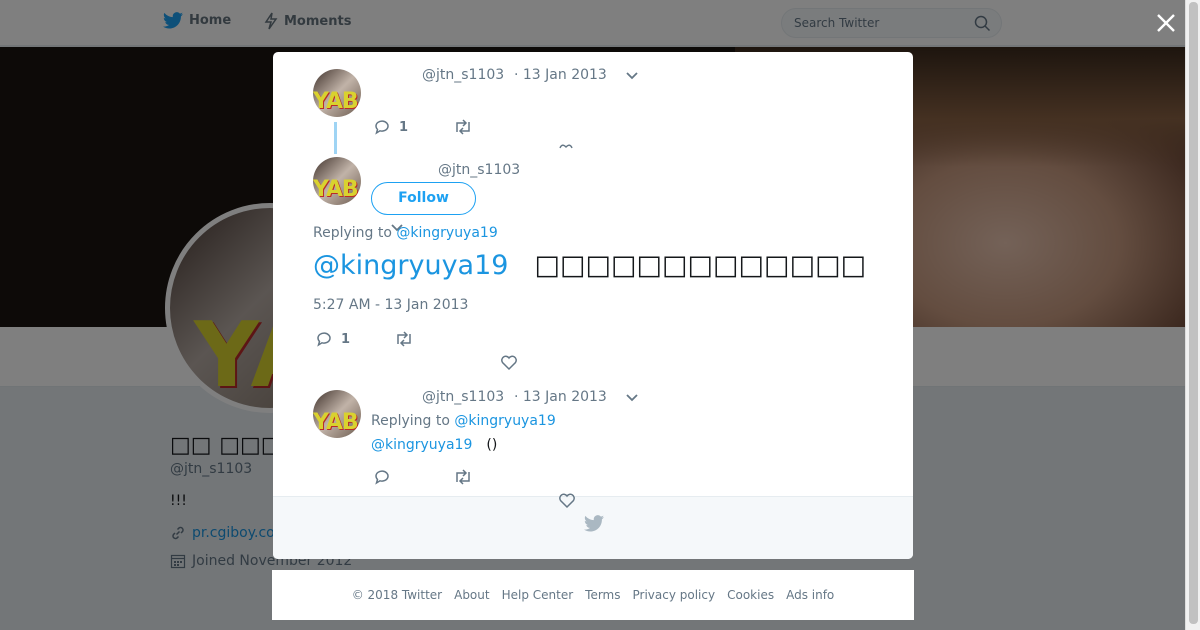 This screenshot has width=1200, height=630. I want to click on tweet-body: □□□□□□□□□□□□□, so click(700, 265).